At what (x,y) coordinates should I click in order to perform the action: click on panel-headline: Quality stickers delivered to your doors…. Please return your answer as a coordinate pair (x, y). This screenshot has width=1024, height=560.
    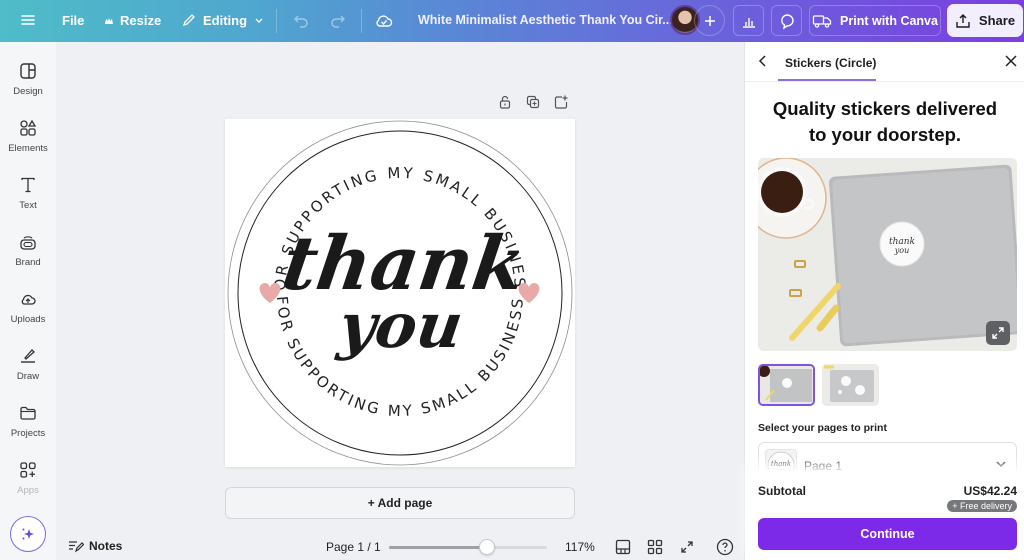
    Looking at the image, I should click on (884, 122).